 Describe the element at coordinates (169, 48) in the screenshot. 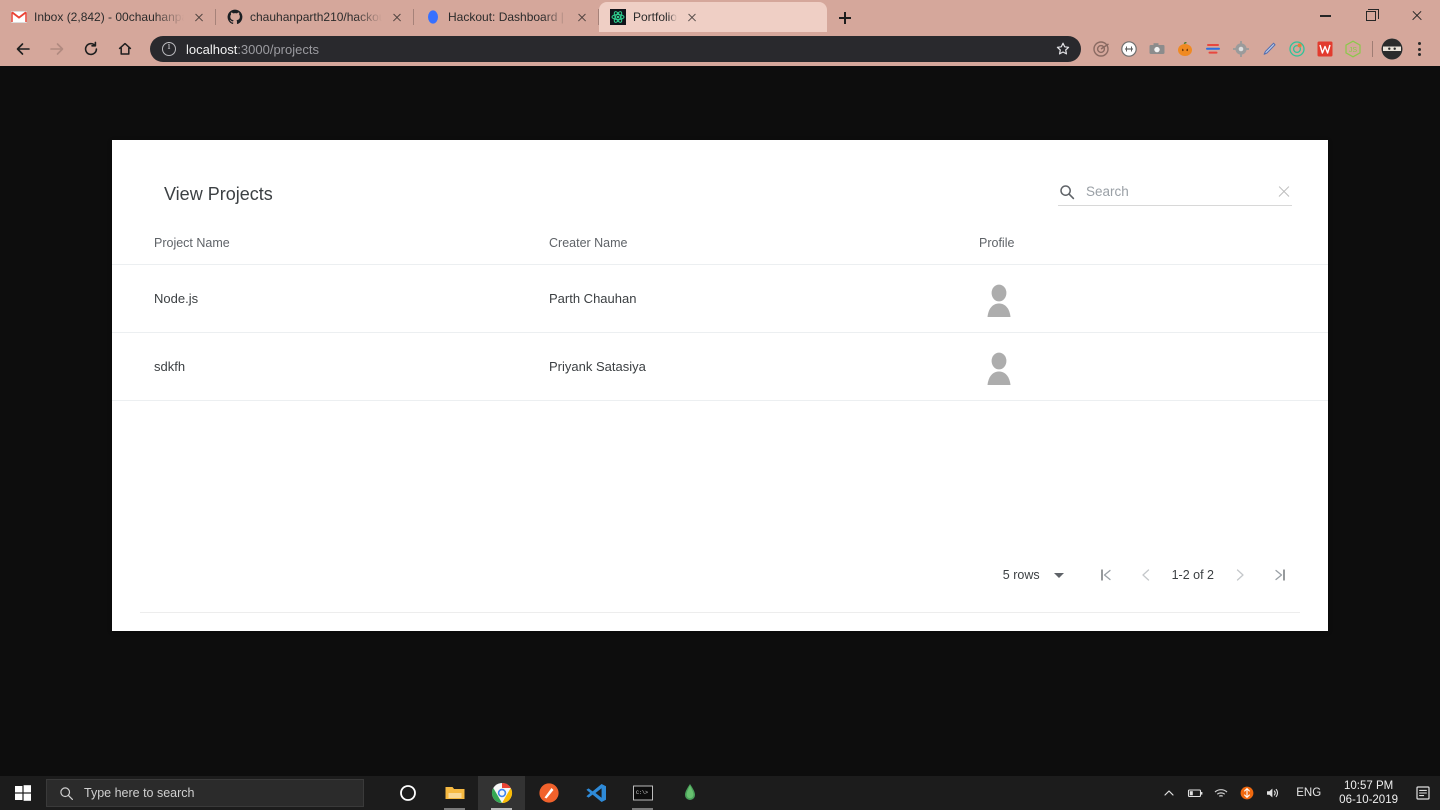

I see `info-icon` at that location.